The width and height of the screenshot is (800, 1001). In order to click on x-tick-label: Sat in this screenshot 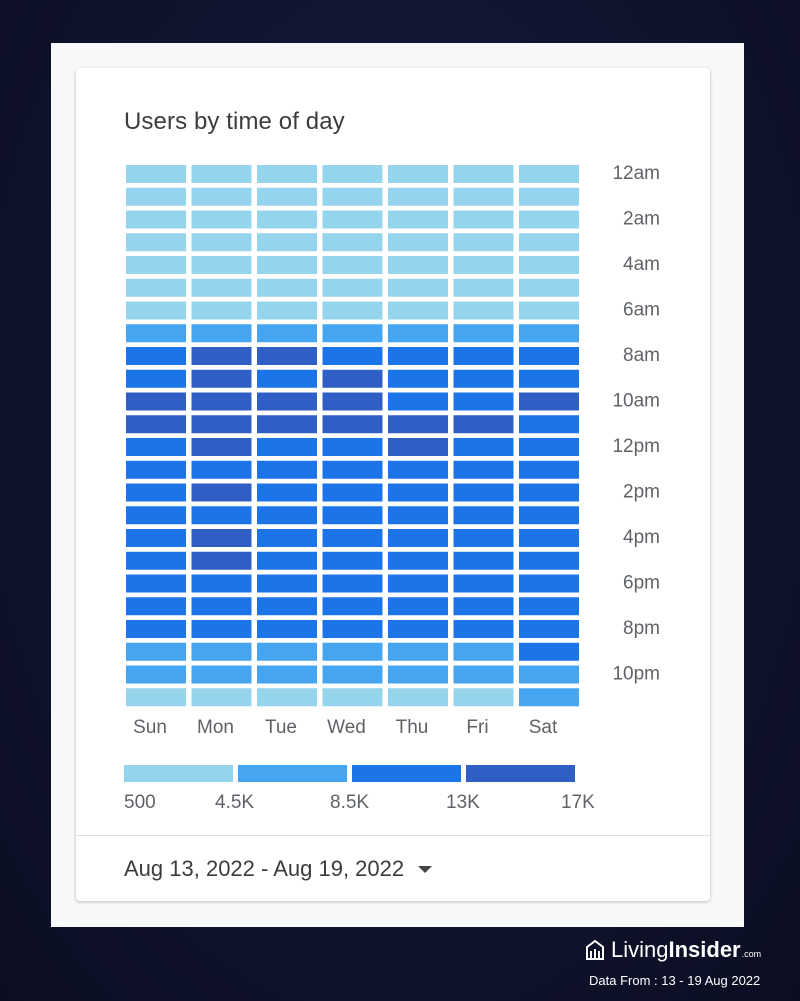, I will do `click(543, 727)`.